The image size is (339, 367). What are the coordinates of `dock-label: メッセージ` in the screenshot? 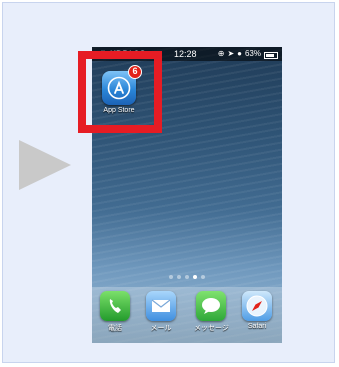 It's located at (211, 328).